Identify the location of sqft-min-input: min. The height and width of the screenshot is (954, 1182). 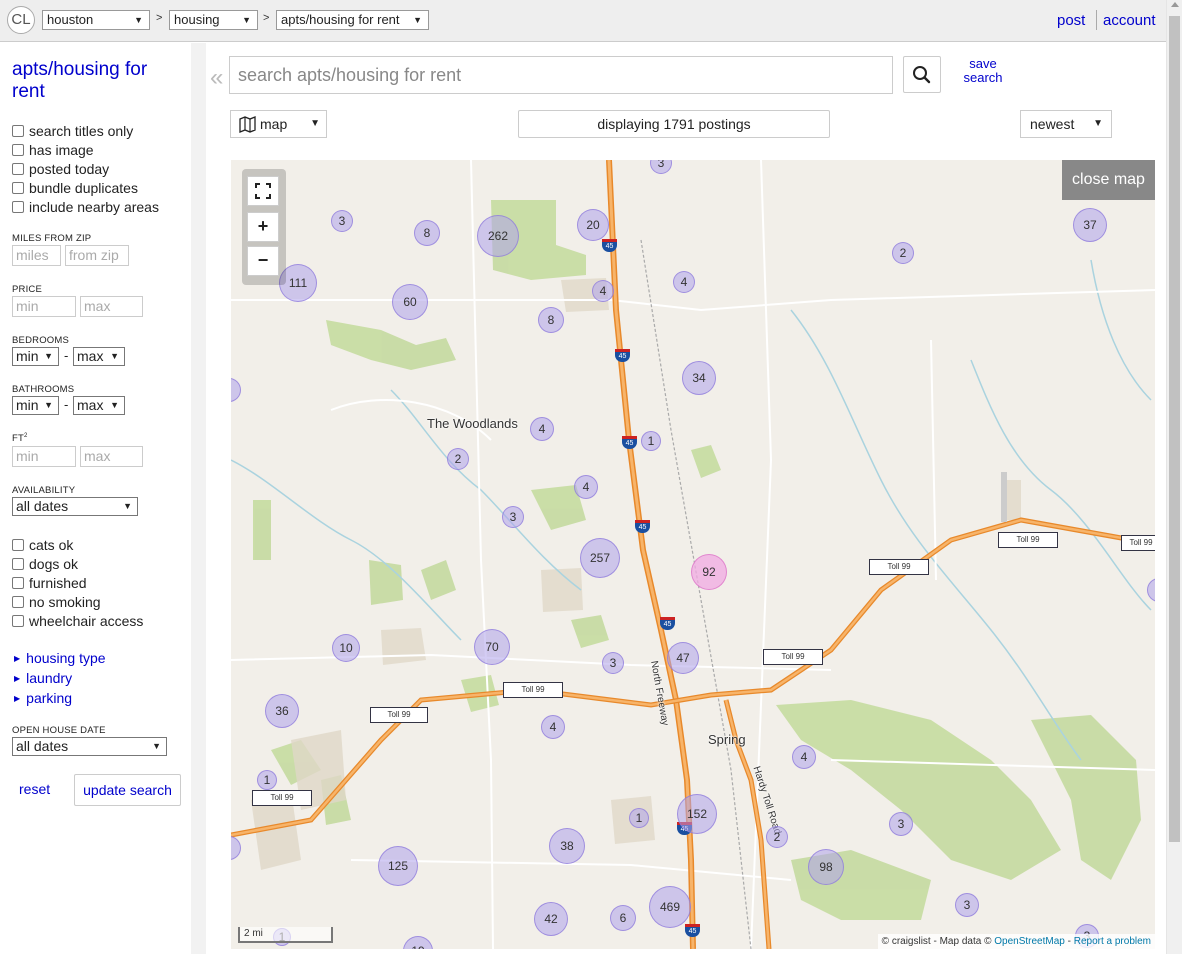
(44, 456).